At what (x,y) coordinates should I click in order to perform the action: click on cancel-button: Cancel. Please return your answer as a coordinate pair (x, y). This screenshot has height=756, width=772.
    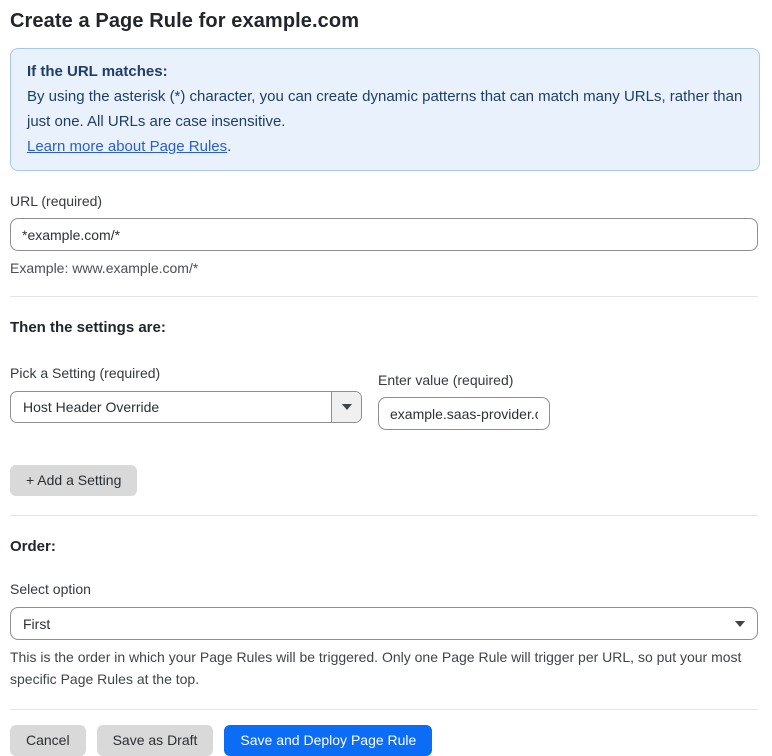
    Looking at the image, I should click on (48, 740).